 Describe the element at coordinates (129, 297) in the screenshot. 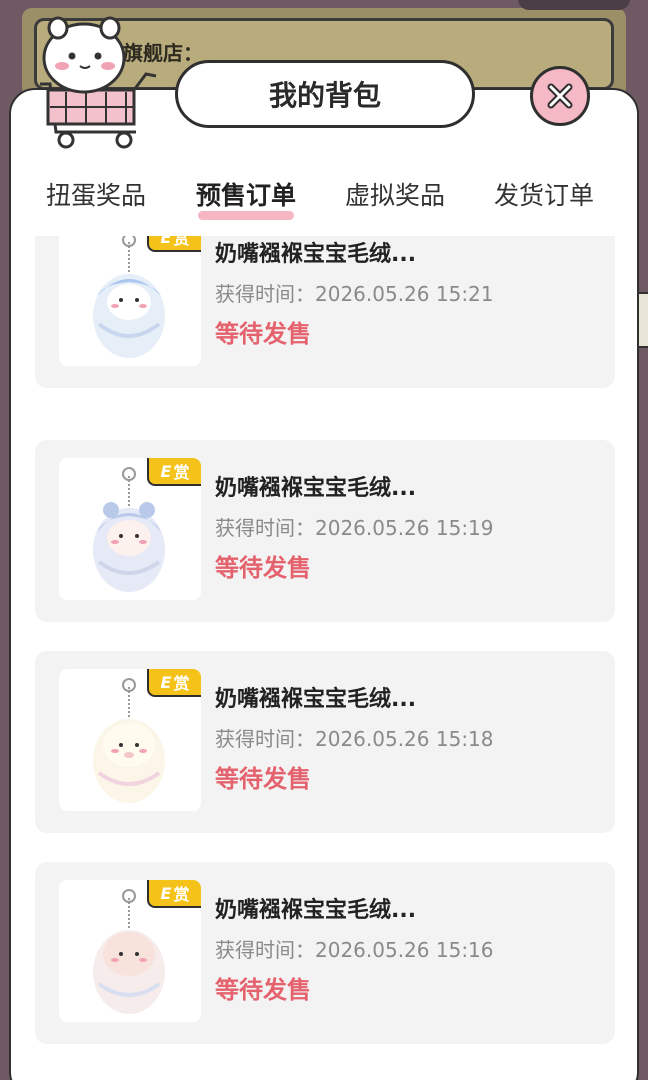

I see `plush-keychain-icon` at that location.